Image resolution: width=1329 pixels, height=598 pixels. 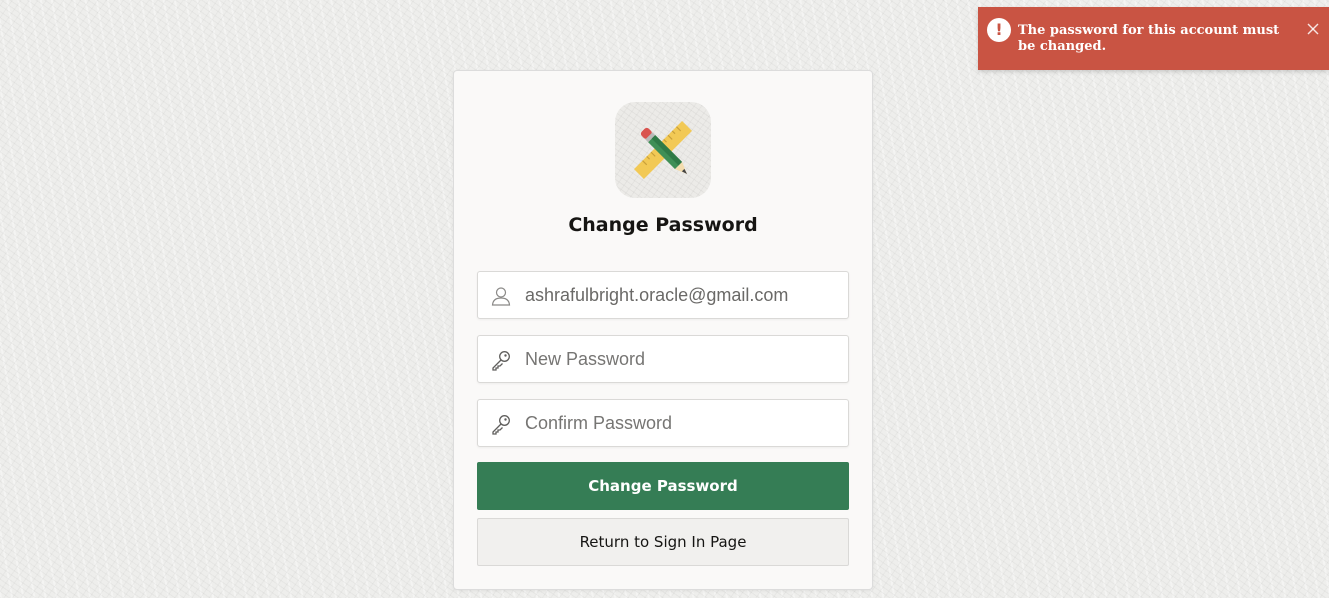 I want to click on pencil-ruler-icon, so click(x=663, y=150).